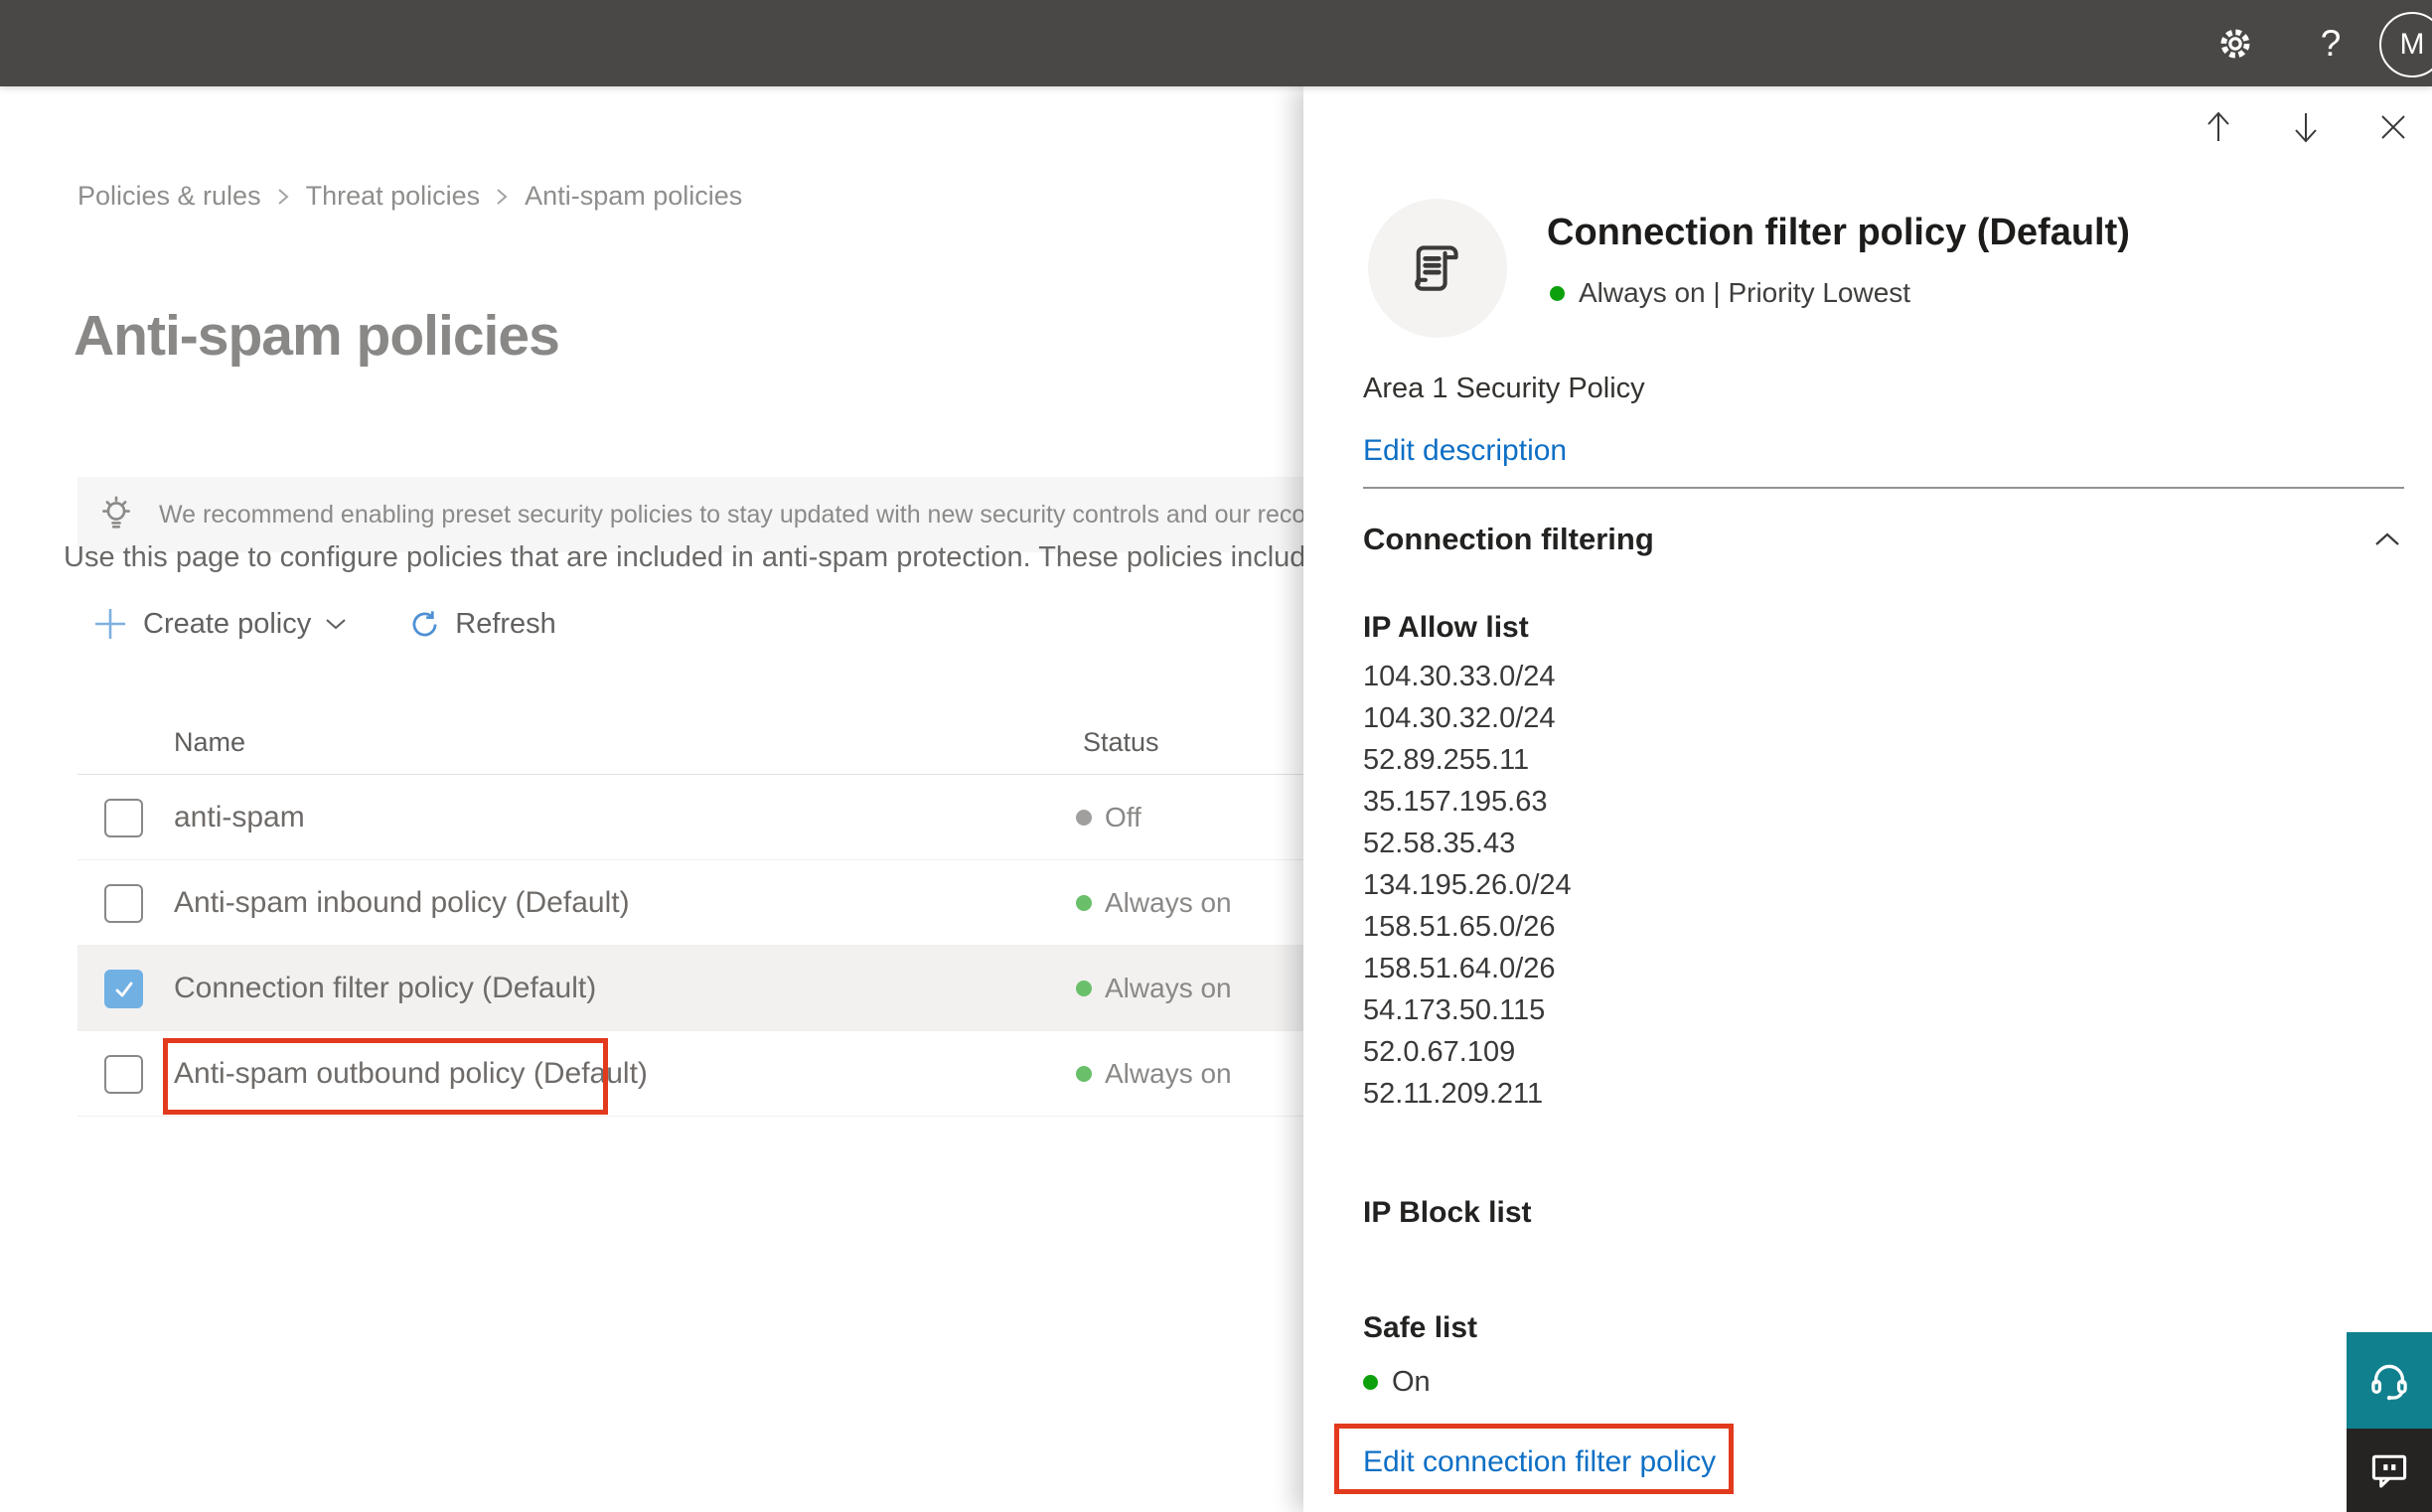  Describe the element at coordinates (1411, 1382) in the screenshot. I see `safe-list-status-label: On` at that location.